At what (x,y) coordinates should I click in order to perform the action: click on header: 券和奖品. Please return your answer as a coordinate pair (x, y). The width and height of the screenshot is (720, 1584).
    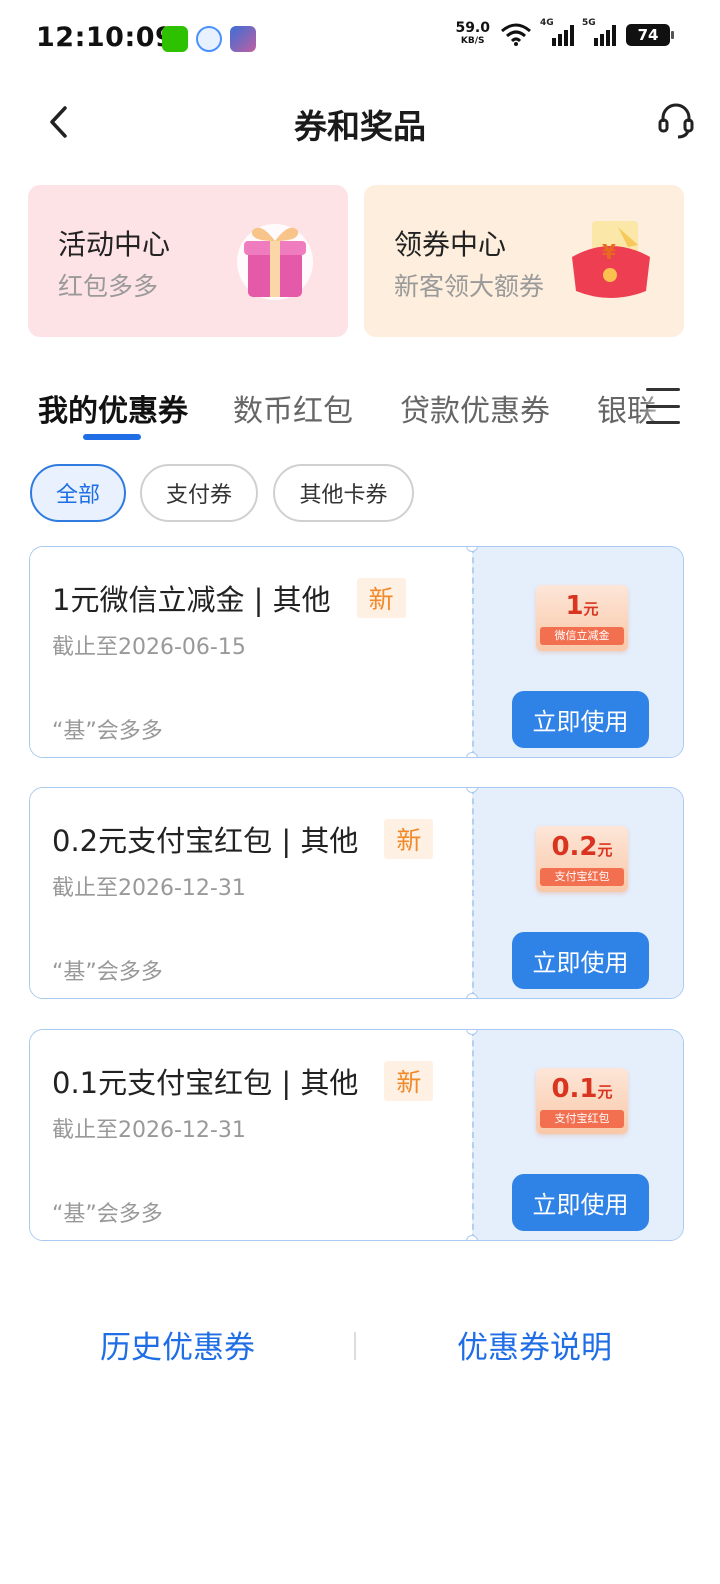
    Looking at the image, I should click on (360, 122).